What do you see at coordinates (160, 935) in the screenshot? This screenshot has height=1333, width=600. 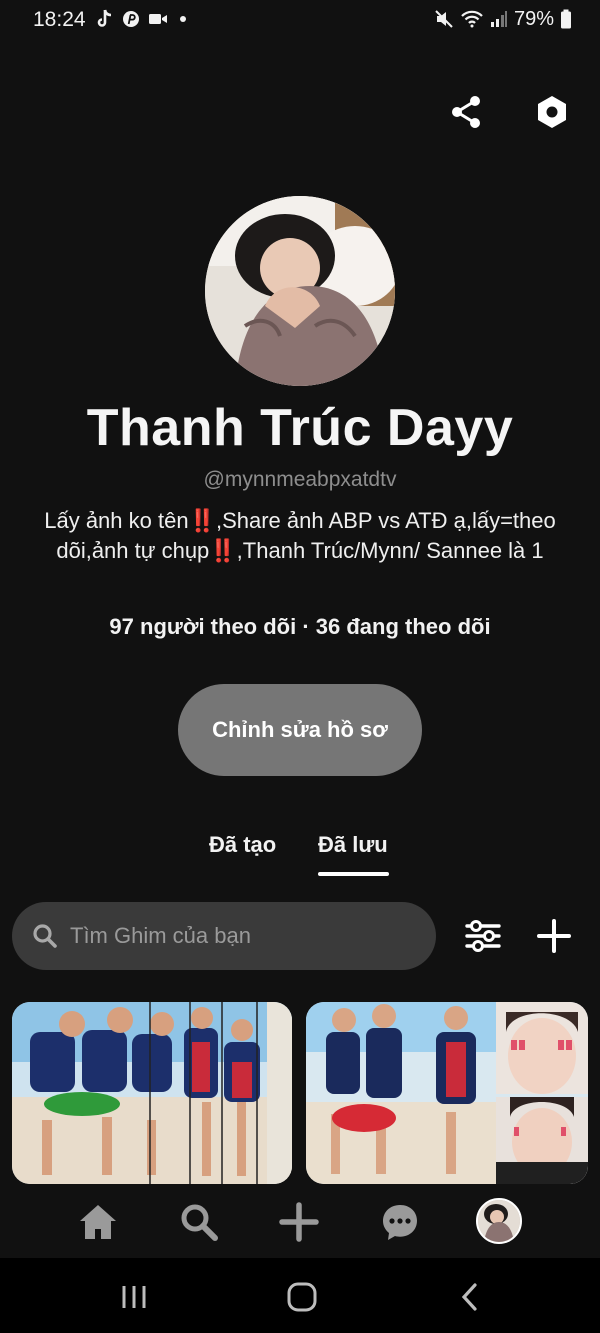 I see `search-placeholder: Tìm Ghim của bạn` at bounding box center [160, 935].